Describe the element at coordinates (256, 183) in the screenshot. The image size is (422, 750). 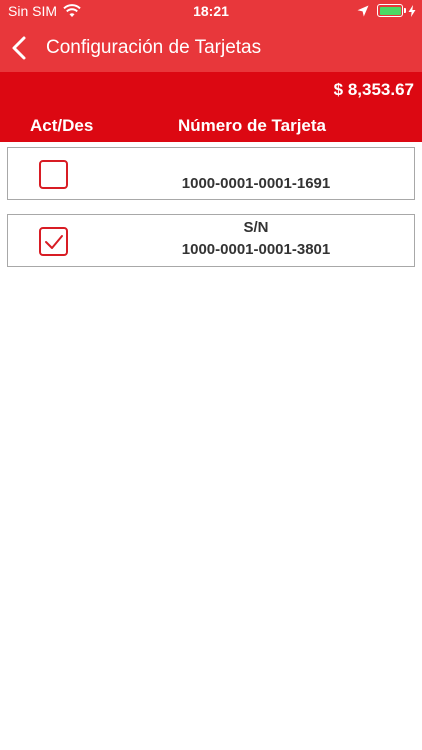
I see `card-number: 1000-0001-0001-1691` at that location.